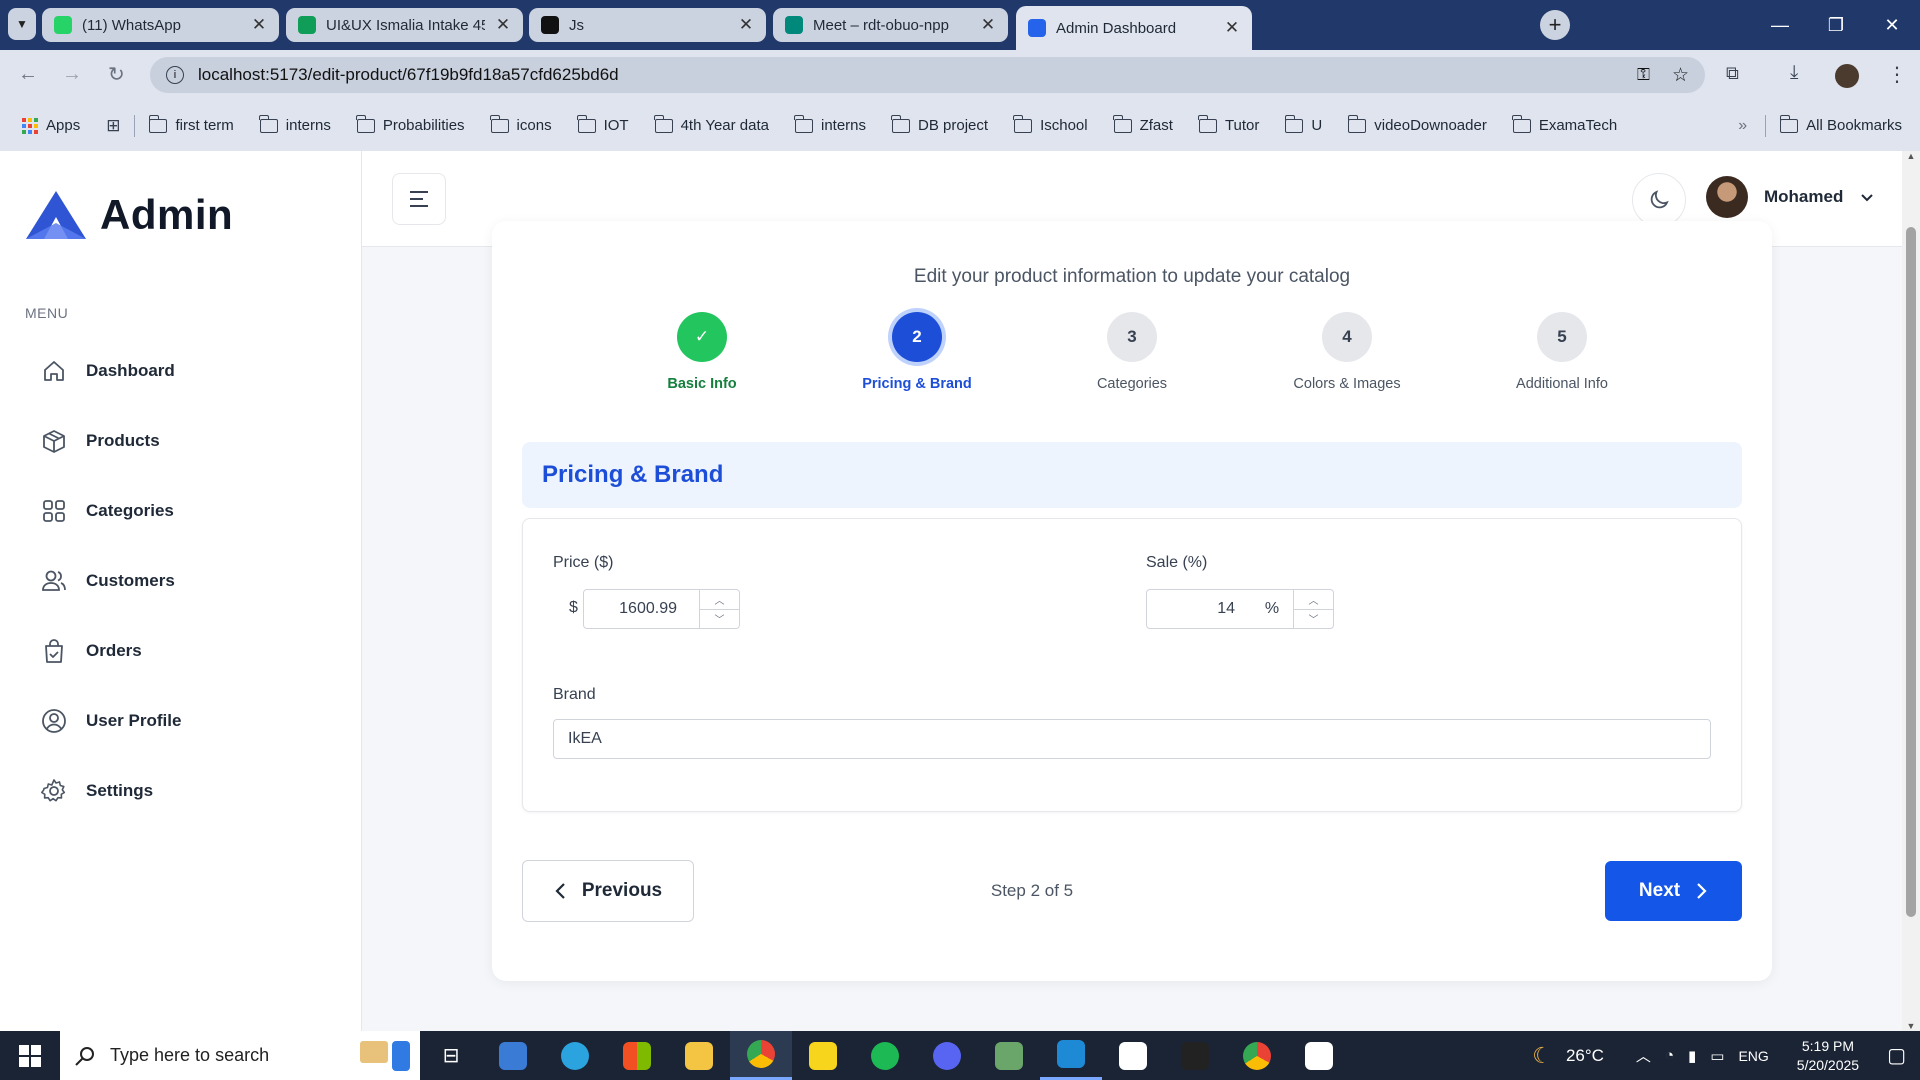 This screenshot has height=1080, width=1920. I want to click on minimize-button: —, so click(1780, 25).